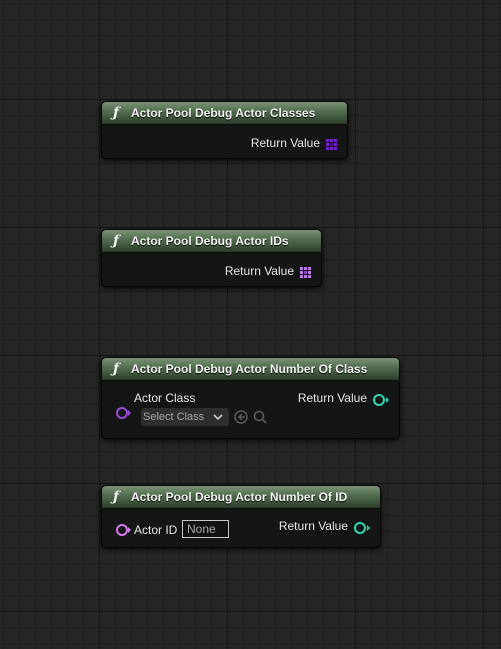  Describe the element at coordinates (218, 417) in the screenshot. I see `chevron-down-icon` at that location.